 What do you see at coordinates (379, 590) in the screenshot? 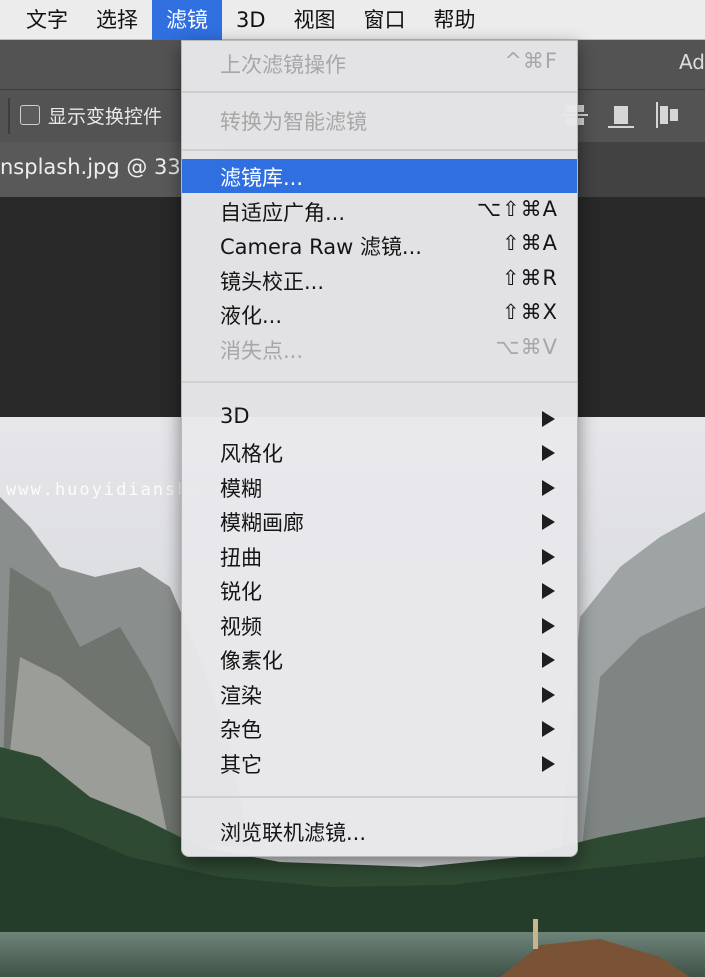
I see `menu-item-sharpen: 锐化` at bounding box center [379, 590].